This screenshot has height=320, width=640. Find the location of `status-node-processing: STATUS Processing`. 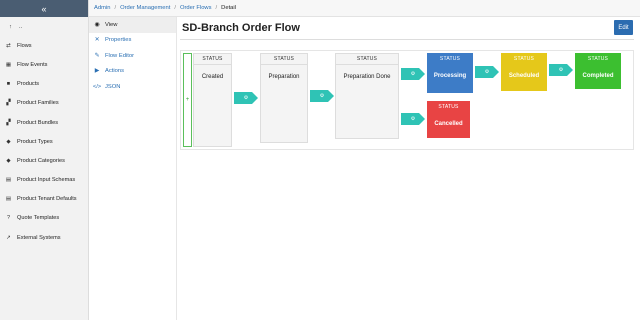

status-node-processing: STATUS Processing is located at coordinates (450, 73).